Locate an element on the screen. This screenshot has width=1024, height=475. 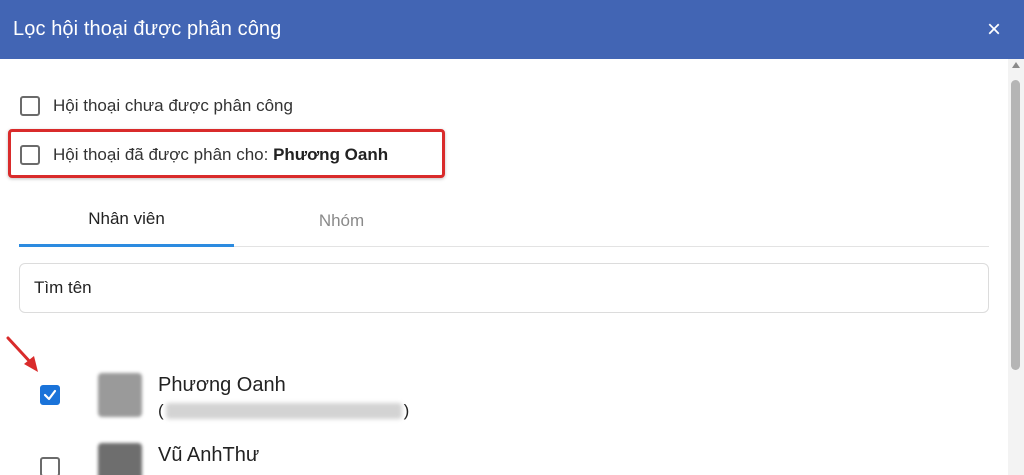
staff-name: Vũ AnhThư is located at coordinates (209, 455).